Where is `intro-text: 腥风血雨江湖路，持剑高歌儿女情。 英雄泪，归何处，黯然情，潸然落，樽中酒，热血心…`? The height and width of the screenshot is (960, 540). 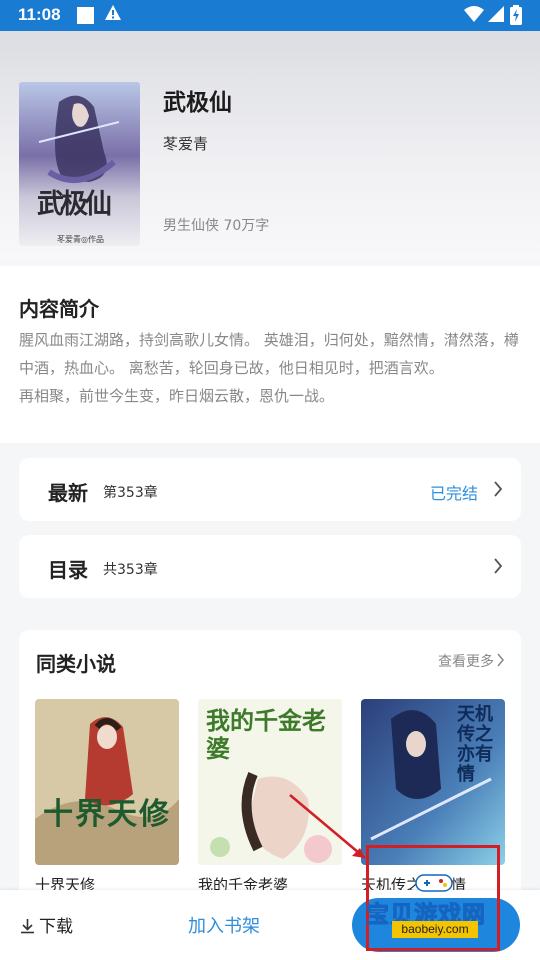
intro-text: 腥风血雨江湖路，持剑高歌儿女情。 英雄泪，归何处，黯然情，潸然落，樽中酒，热血心… is located at coordinates (269, 368).